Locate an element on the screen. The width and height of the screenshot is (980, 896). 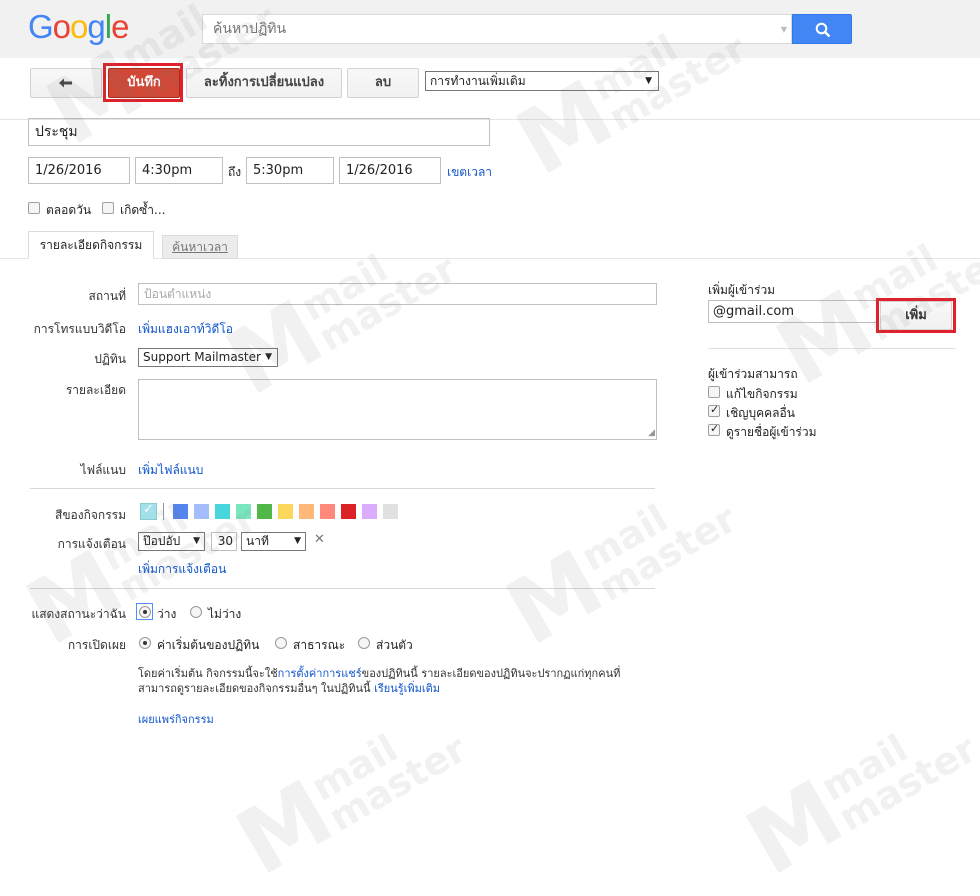
google-logo: Google is located at coordinates (78, 27).